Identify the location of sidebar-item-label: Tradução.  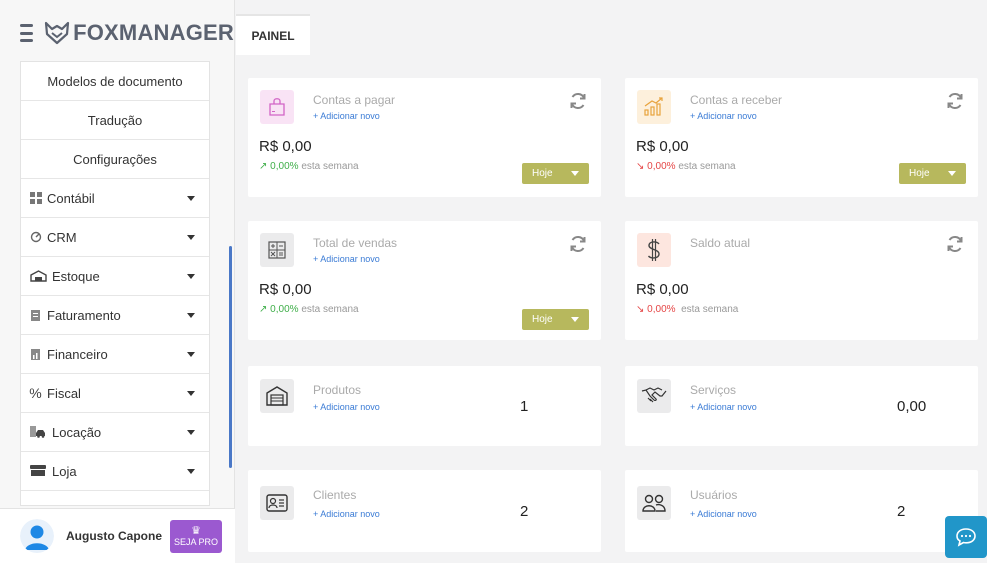
(115, 120).